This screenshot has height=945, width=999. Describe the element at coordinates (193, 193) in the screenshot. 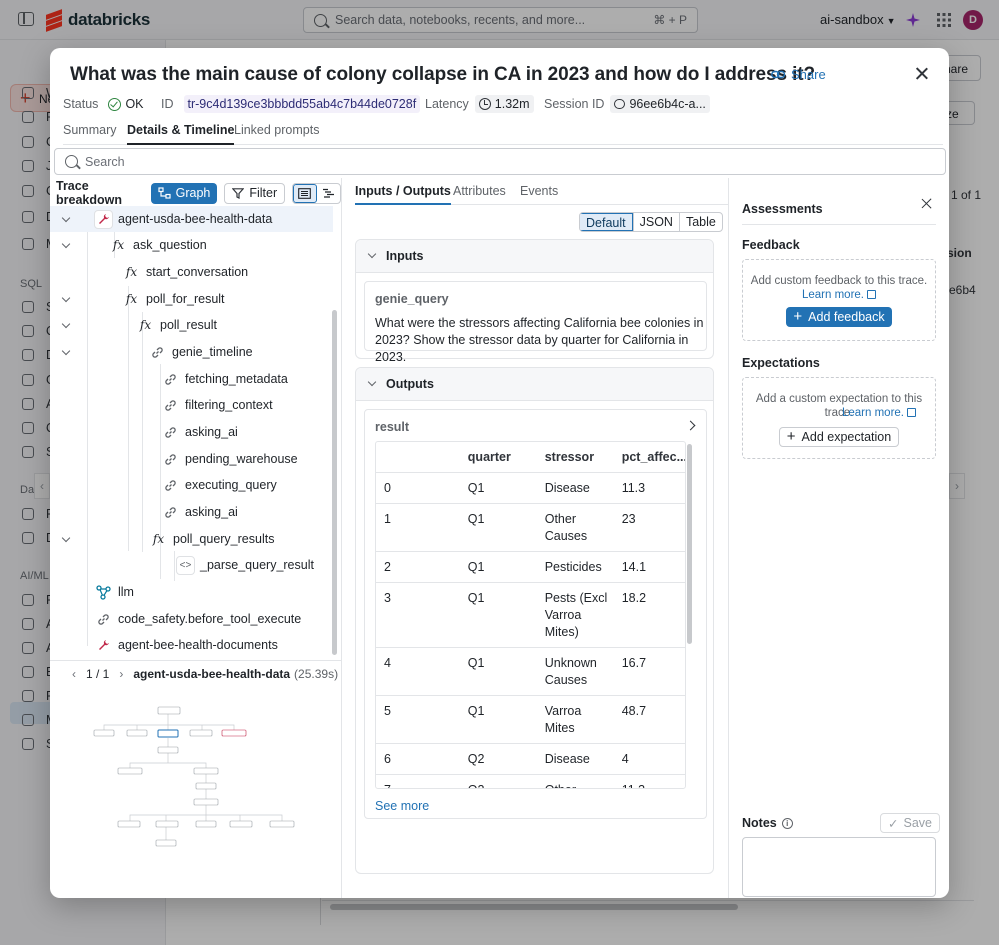

I see `graph-label: Graph` at that location.